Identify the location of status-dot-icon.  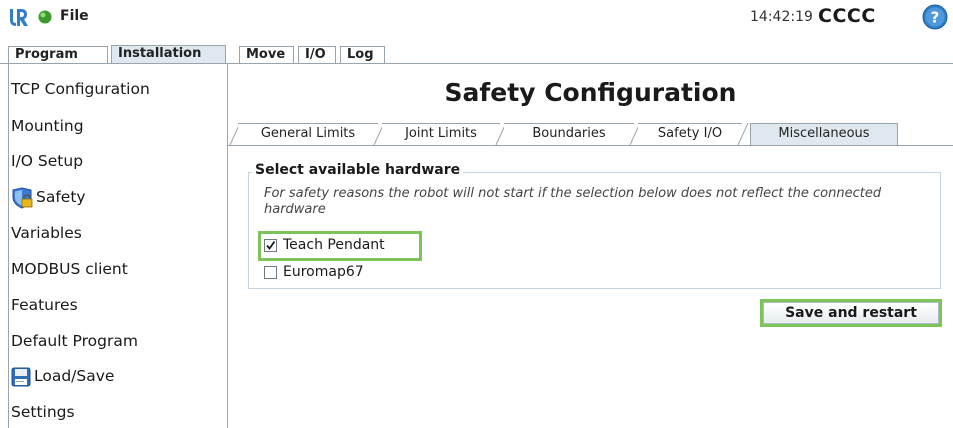
(45, 17).